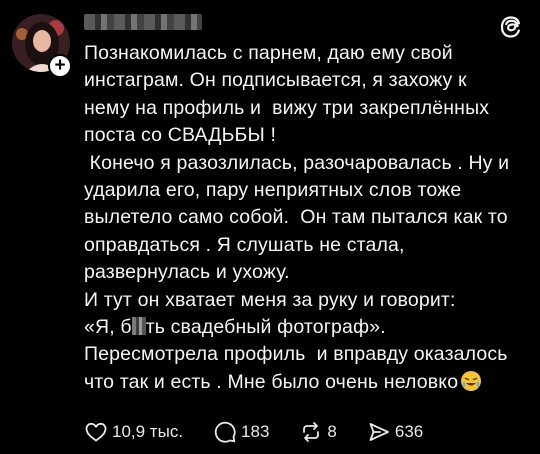 This screenshot has height=454, width=540. I want to click on post-actions: 10,9 тыс. 183 8 636, so click(268, 432).